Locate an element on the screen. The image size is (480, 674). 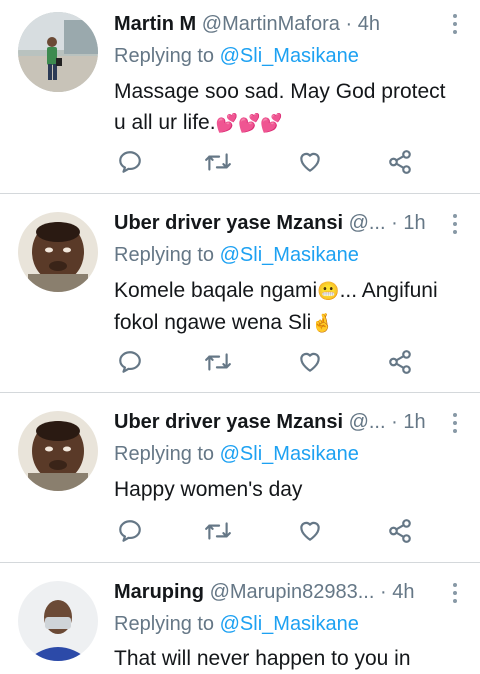
tweet-text-line: ... Angifuni is located at coordinates (388, 290).